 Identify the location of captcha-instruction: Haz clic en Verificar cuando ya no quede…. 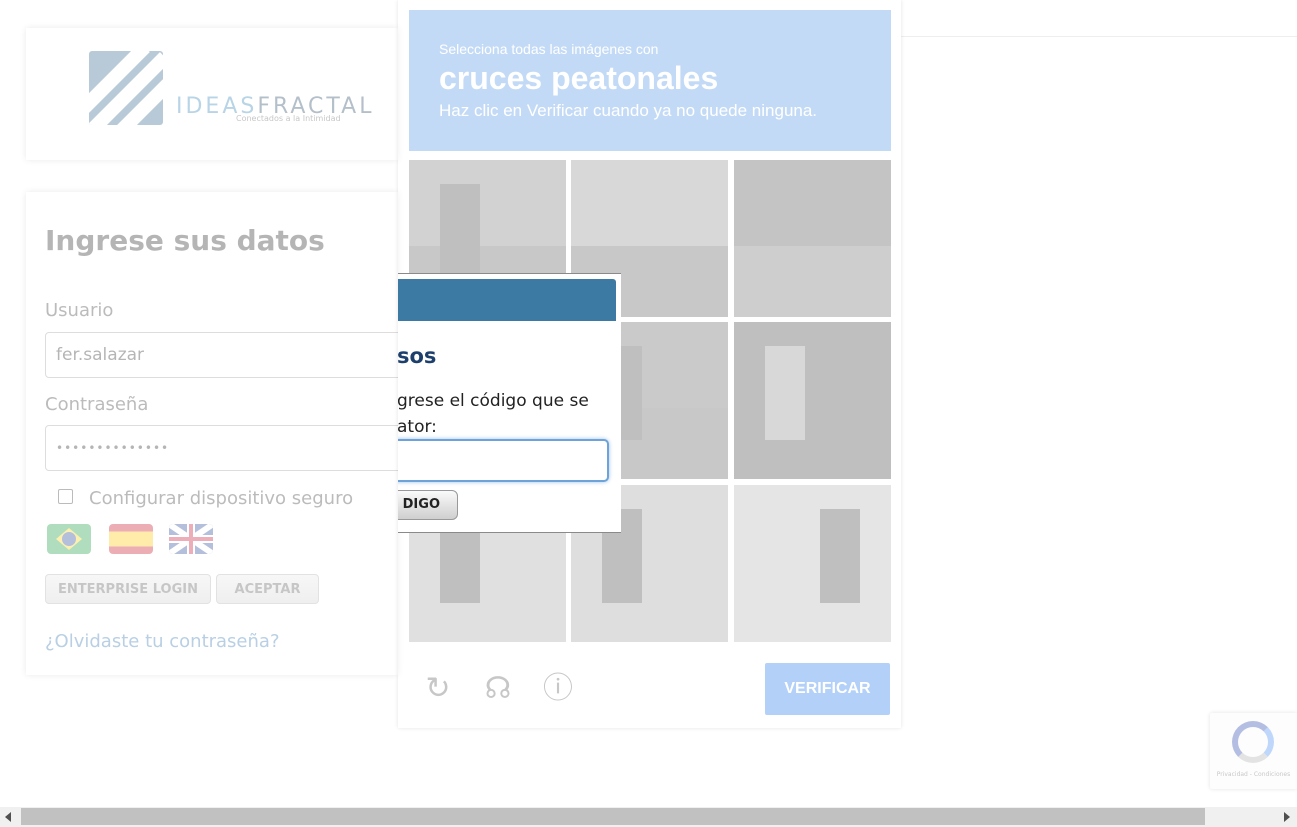
(628, 110).